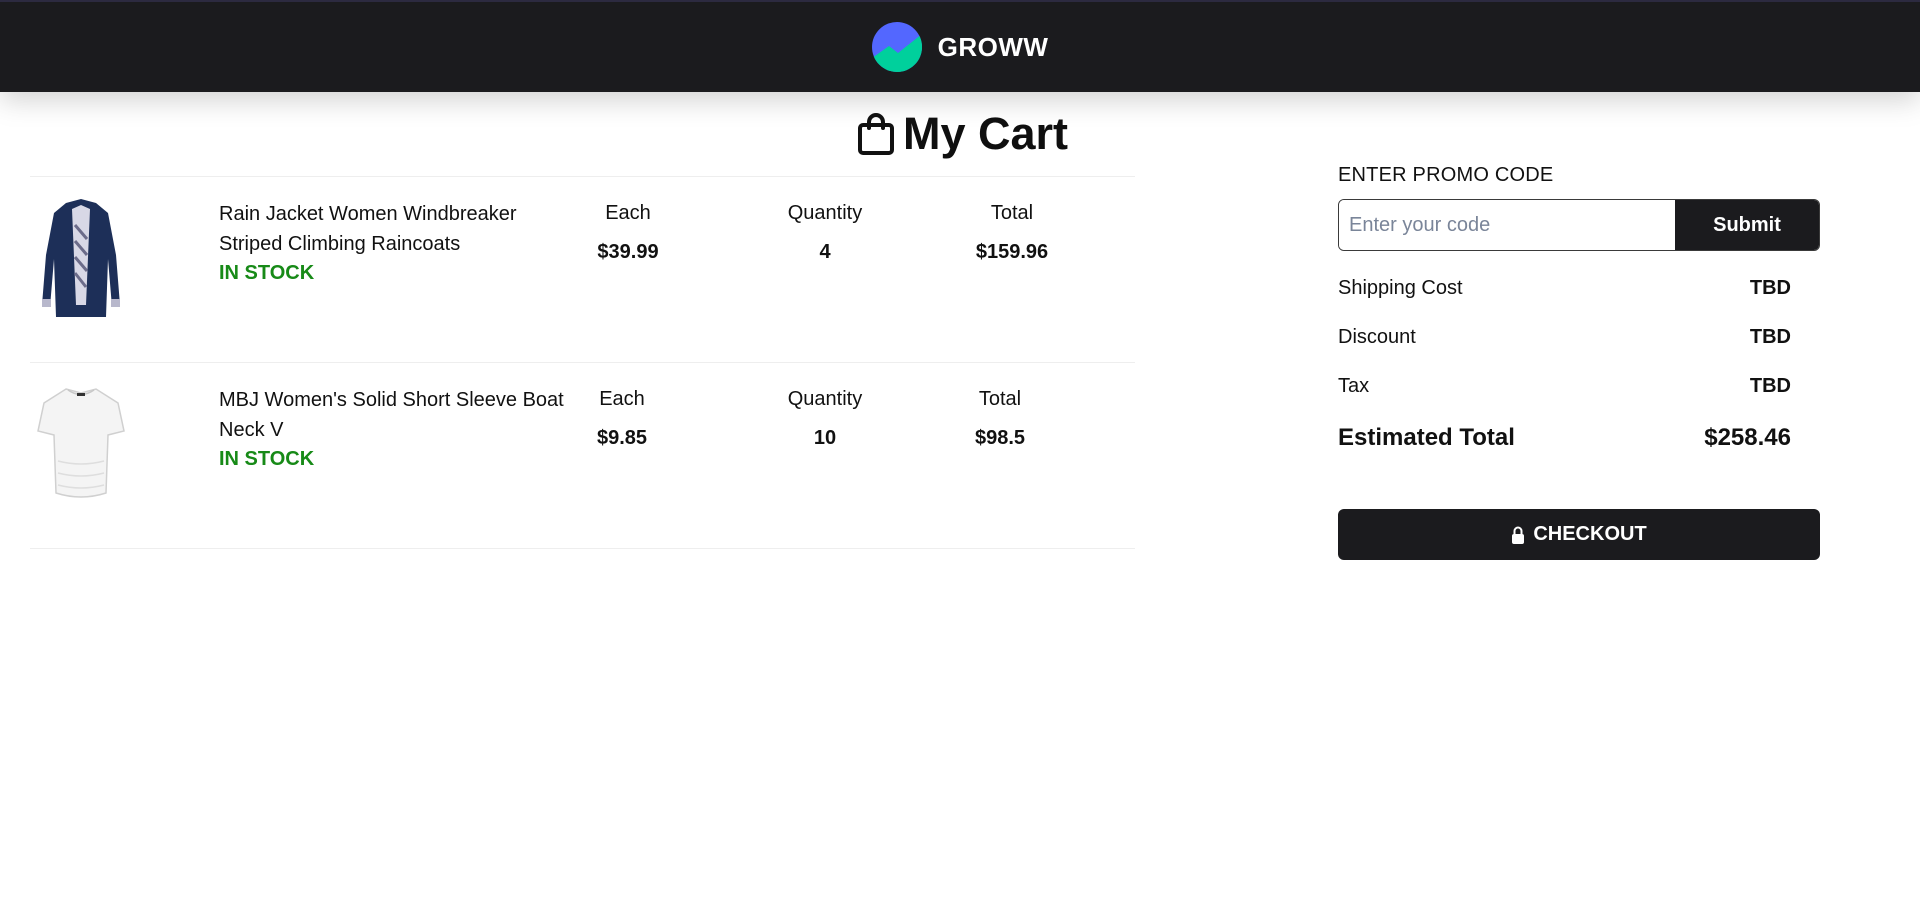 The image size is (1920, 897). I want to click on each-price-column: Each $39.99, so click(628, 232).